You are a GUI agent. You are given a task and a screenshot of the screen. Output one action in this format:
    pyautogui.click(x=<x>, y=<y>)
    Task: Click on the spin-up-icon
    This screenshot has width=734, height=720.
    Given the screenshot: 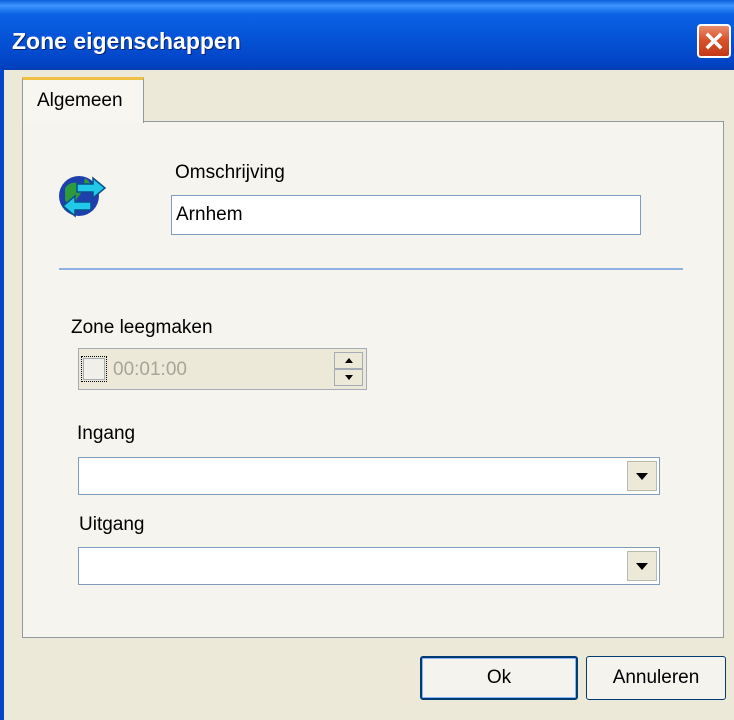 What is the action you would take?
    pyautogui.click(x=348, y=360)
    